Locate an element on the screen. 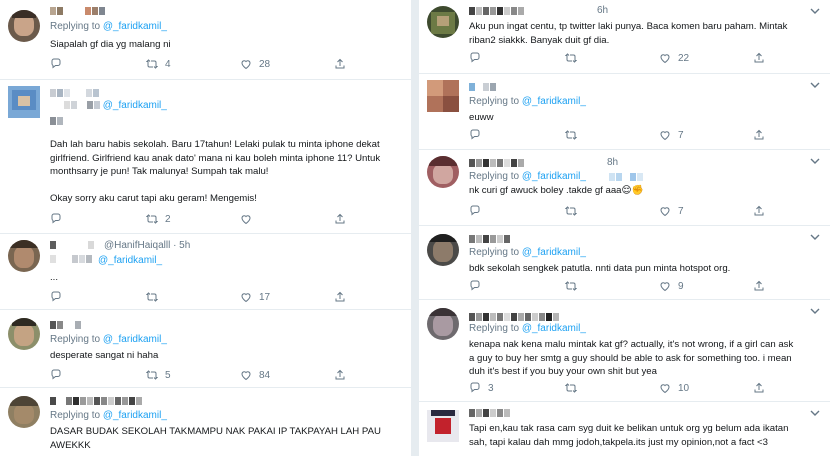  like-button: 17 is located at coordinates (255, 297).